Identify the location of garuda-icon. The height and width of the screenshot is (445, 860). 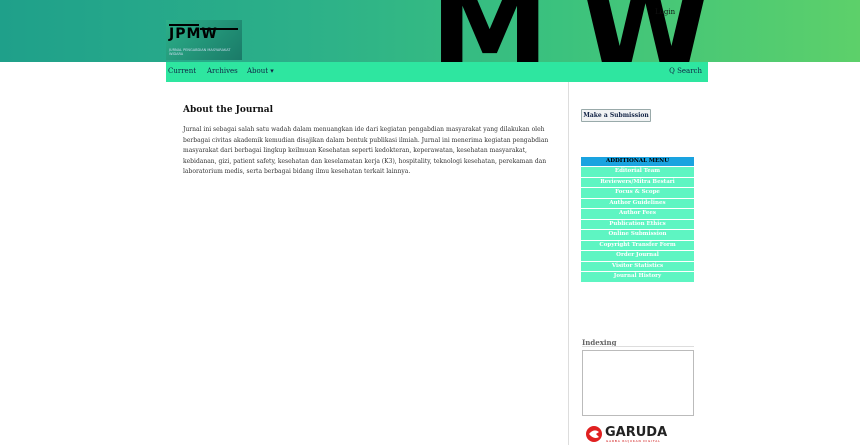
(594, 434).